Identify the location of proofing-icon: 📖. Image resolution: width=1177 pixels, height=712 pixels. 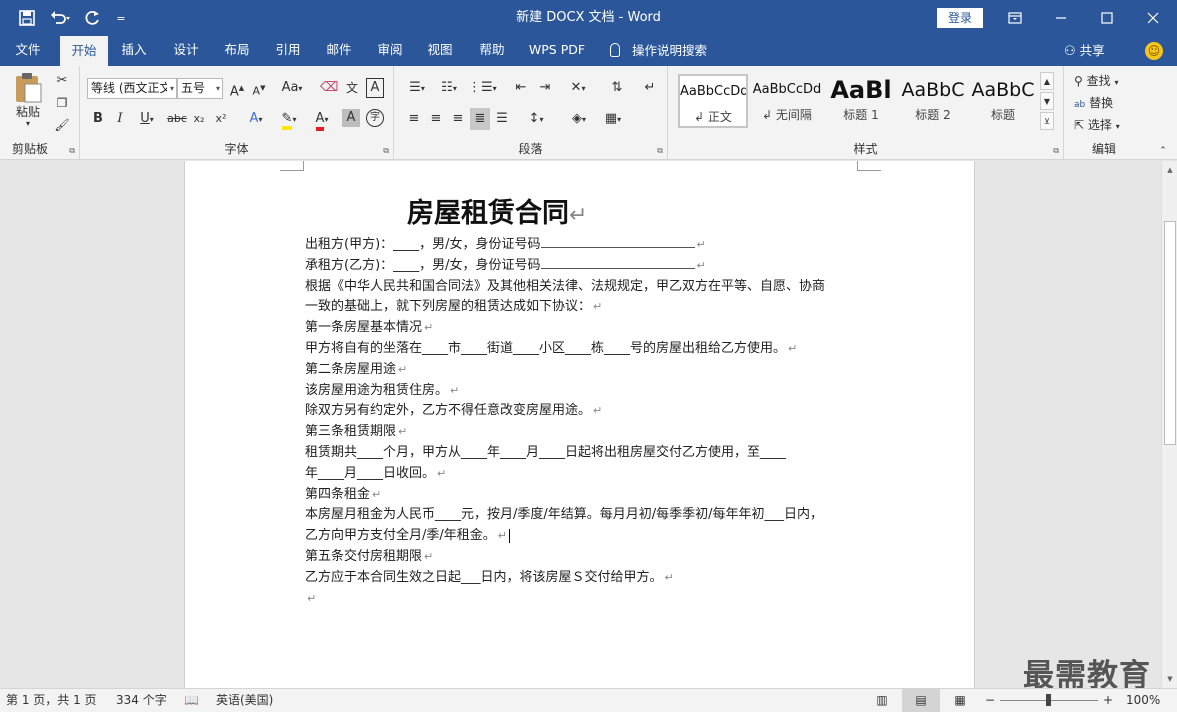
(191, 700).